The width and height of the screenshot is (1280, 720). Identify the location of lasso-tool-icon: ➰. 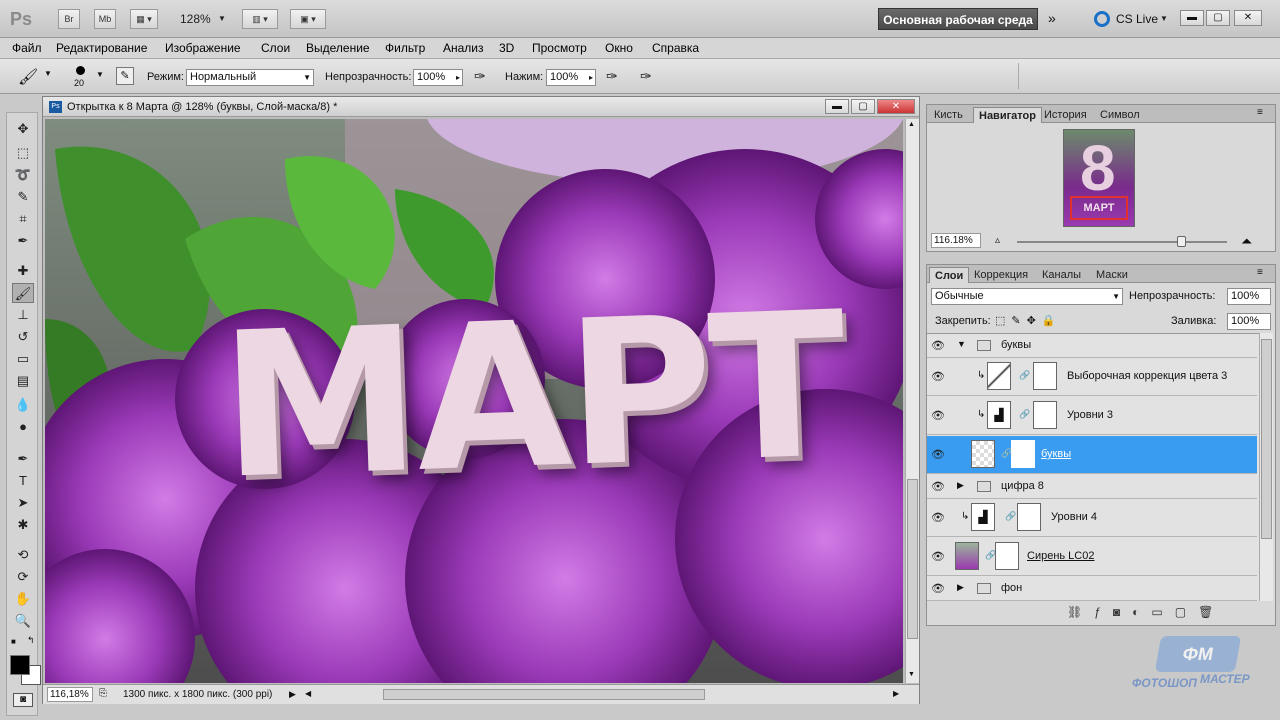
(23, 175).